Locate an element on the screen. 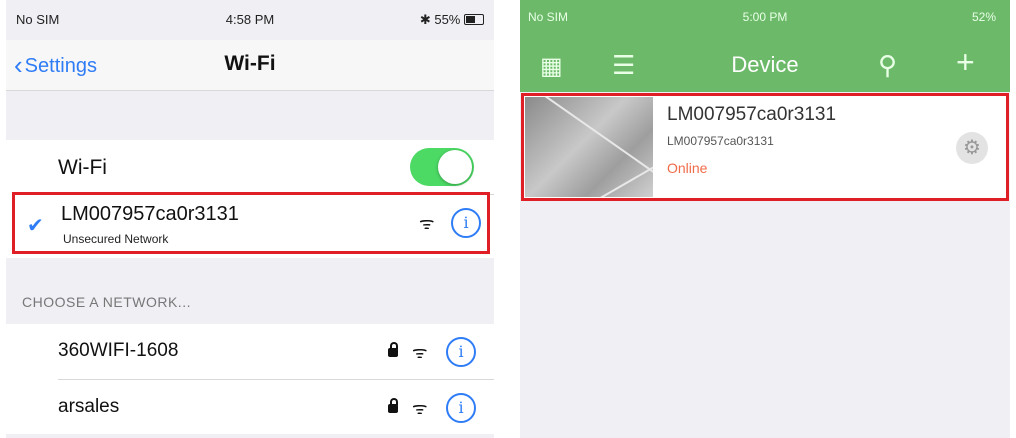 The image size is (1016, 438). status-bar: No SIM 4:58 PM ✱ 55% is located at coordinates (250, 20).